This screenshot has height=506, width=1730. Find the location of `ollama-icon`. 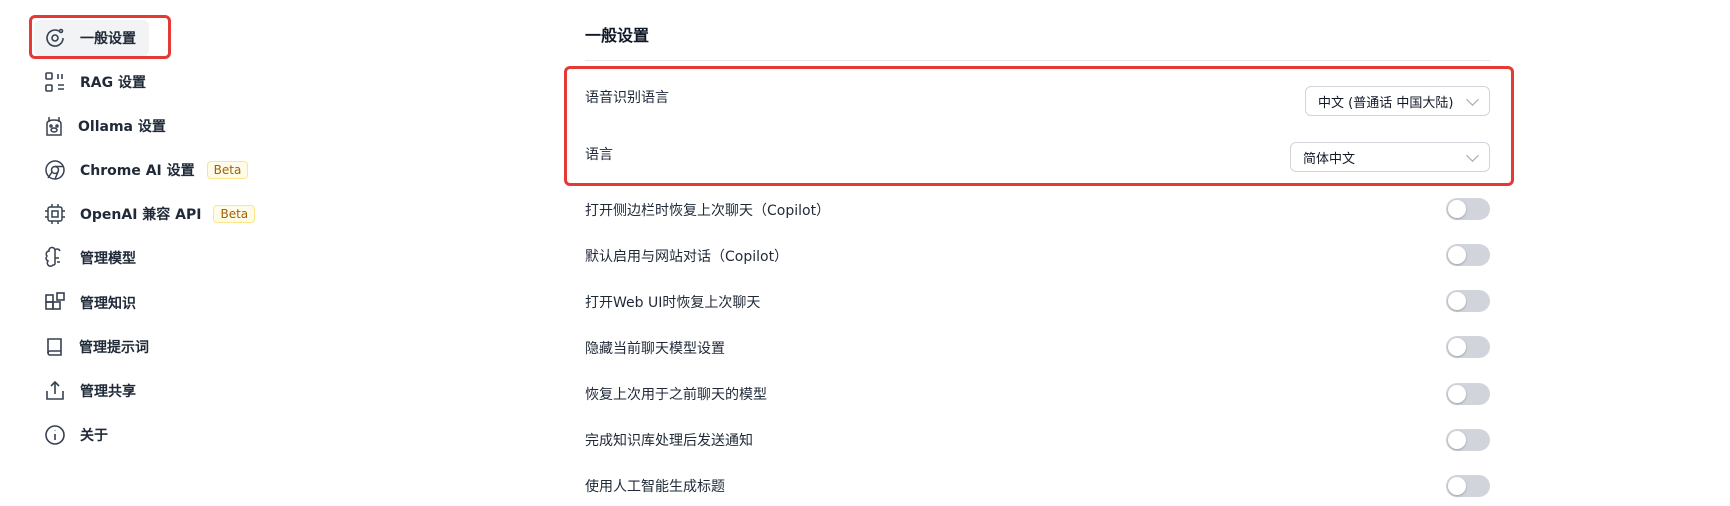

ollama-icon is located at coordinates (54, 126).